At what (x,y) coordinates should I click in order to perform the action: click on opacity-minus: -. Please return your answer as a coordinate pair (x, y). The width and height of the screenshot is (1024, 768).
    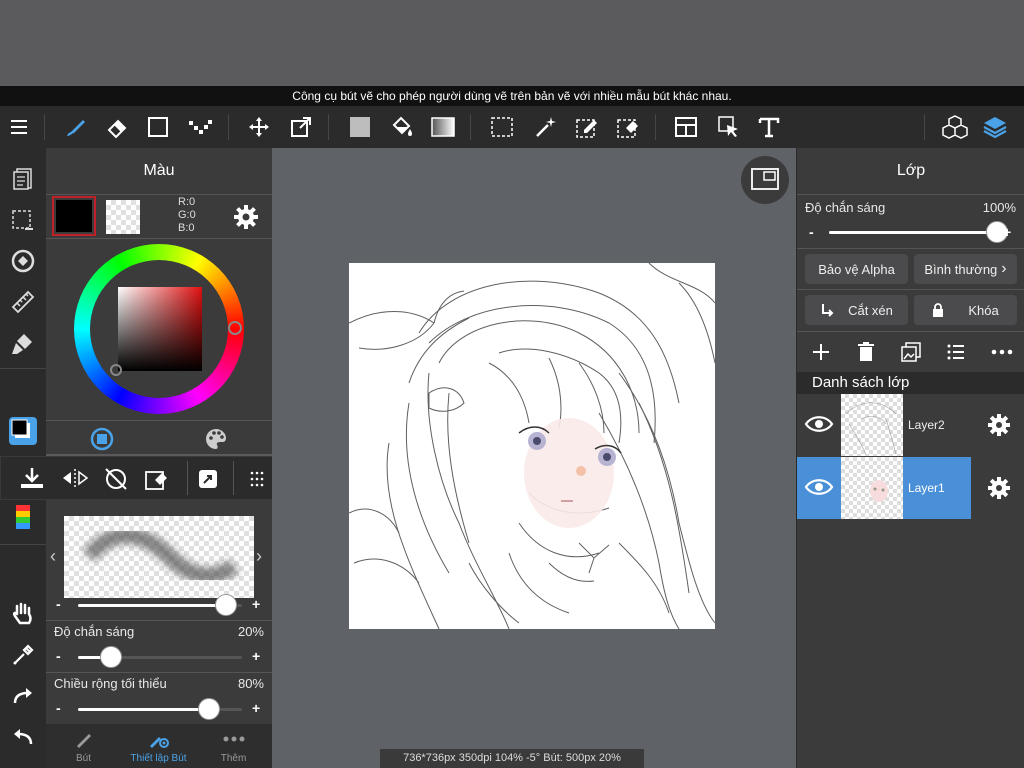
    Looking at the image, I should click on (58, 656).